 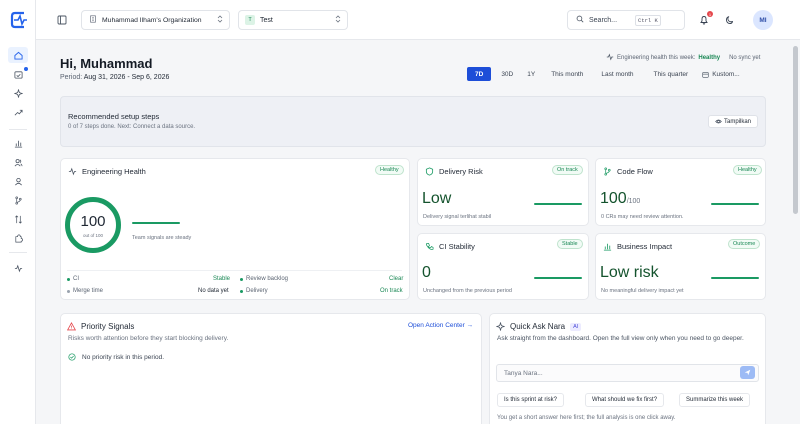 What do you see at coordinates (76, 279) in the screenshot?
I see `stat-label: CI` at bounding box center [76, 279].